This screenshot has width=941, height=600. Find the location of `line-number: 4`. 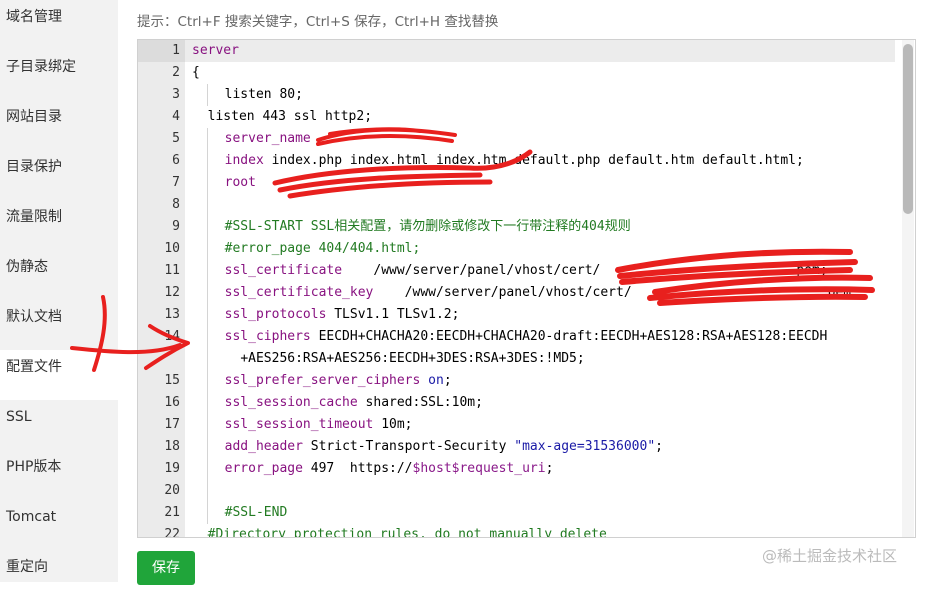

line-number: 4 is located at coordinates (176, 116).